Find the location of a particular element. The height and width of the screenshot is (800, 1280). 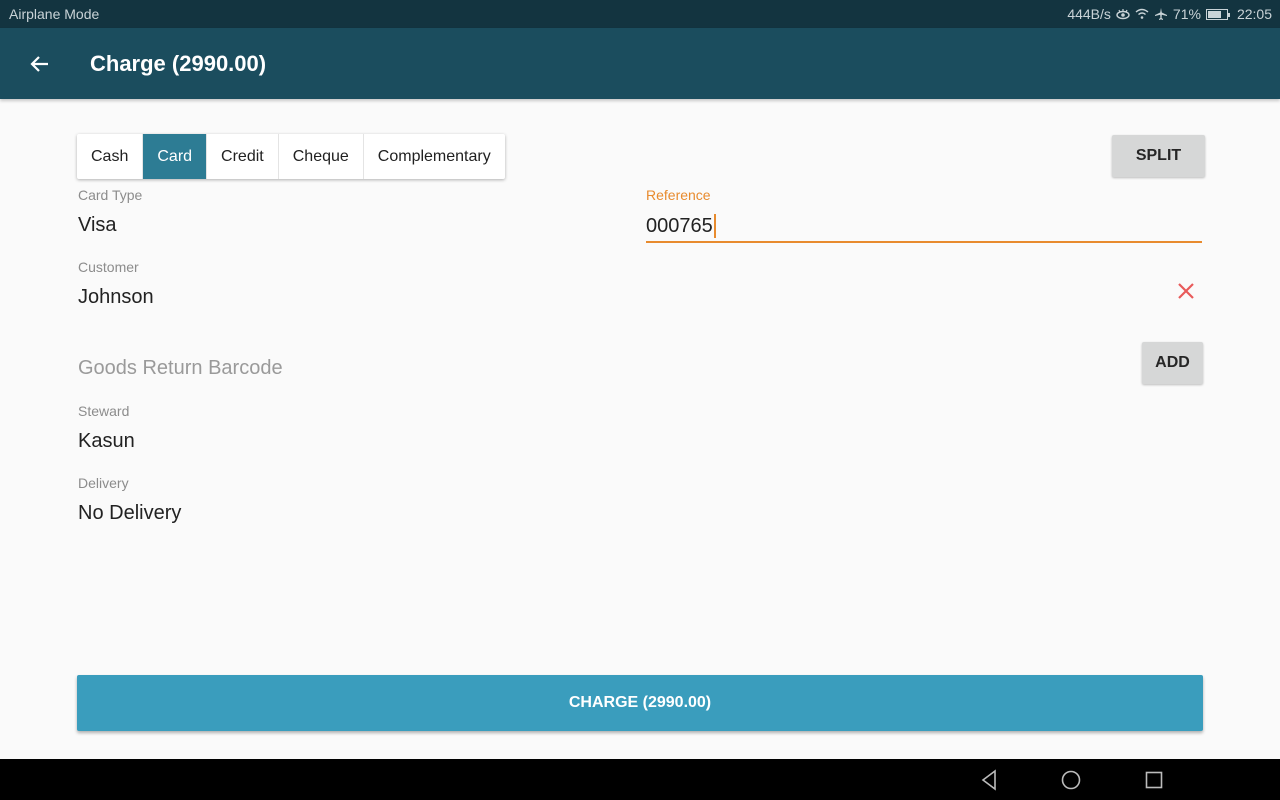

tab-card: Card is located at coordinates (175, 156).